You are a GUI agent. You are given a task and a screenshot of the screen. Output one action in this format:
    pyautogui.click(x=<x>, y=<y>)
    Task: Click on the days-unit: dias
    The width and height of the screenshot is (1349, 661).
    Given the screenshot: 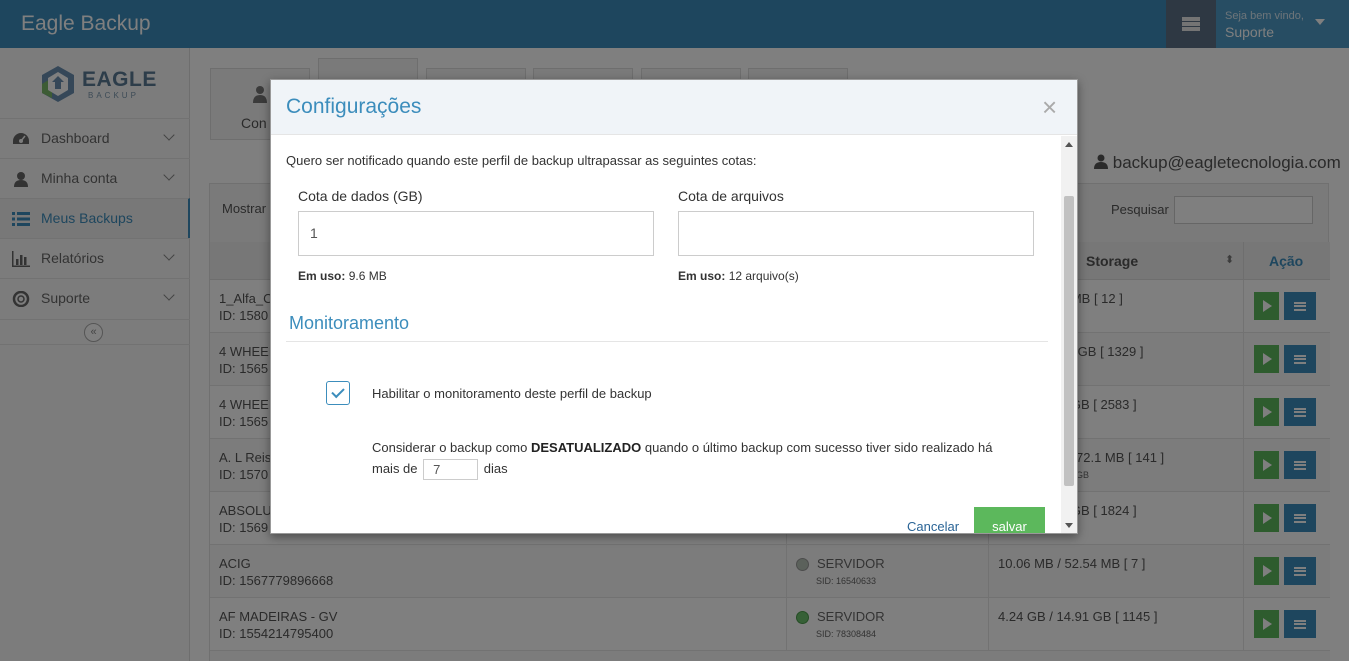 What is the action you would take?
    pyautogui.click(x=495, y=468)
    